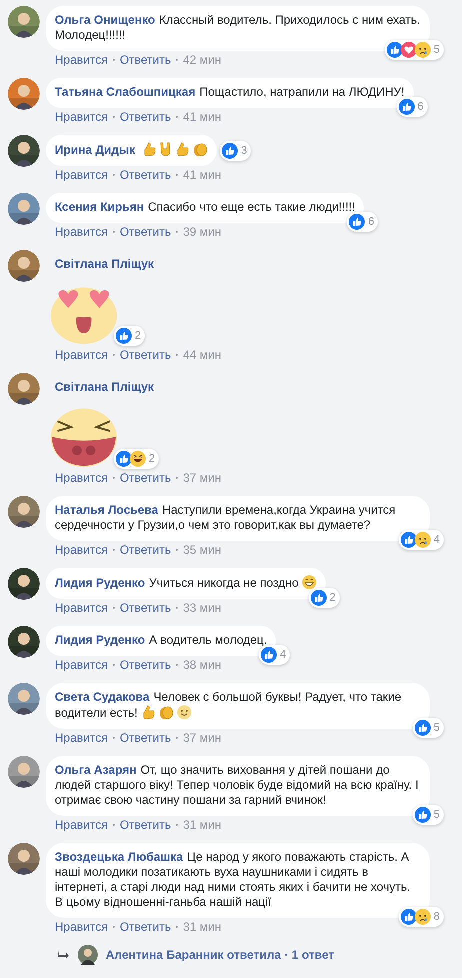 The image size is (462, 978). I want to click on reactions-badge: 8, so click(421, 917).